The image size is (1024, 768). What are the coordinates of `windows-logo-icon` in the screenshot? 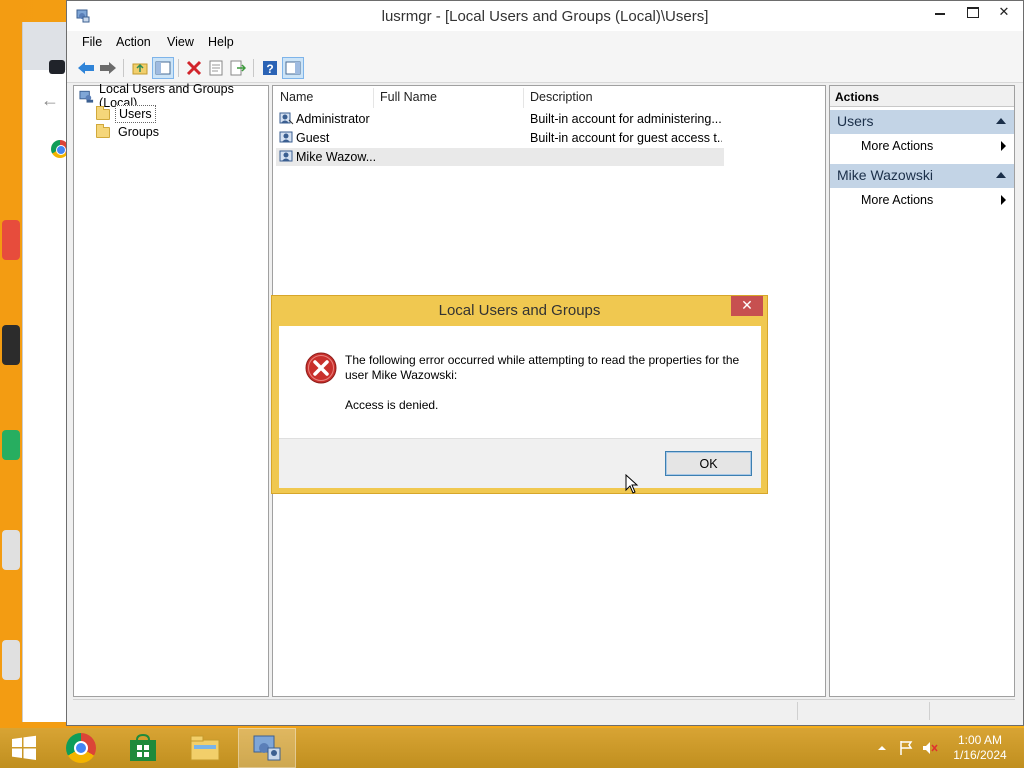 It's located at (24, 747).